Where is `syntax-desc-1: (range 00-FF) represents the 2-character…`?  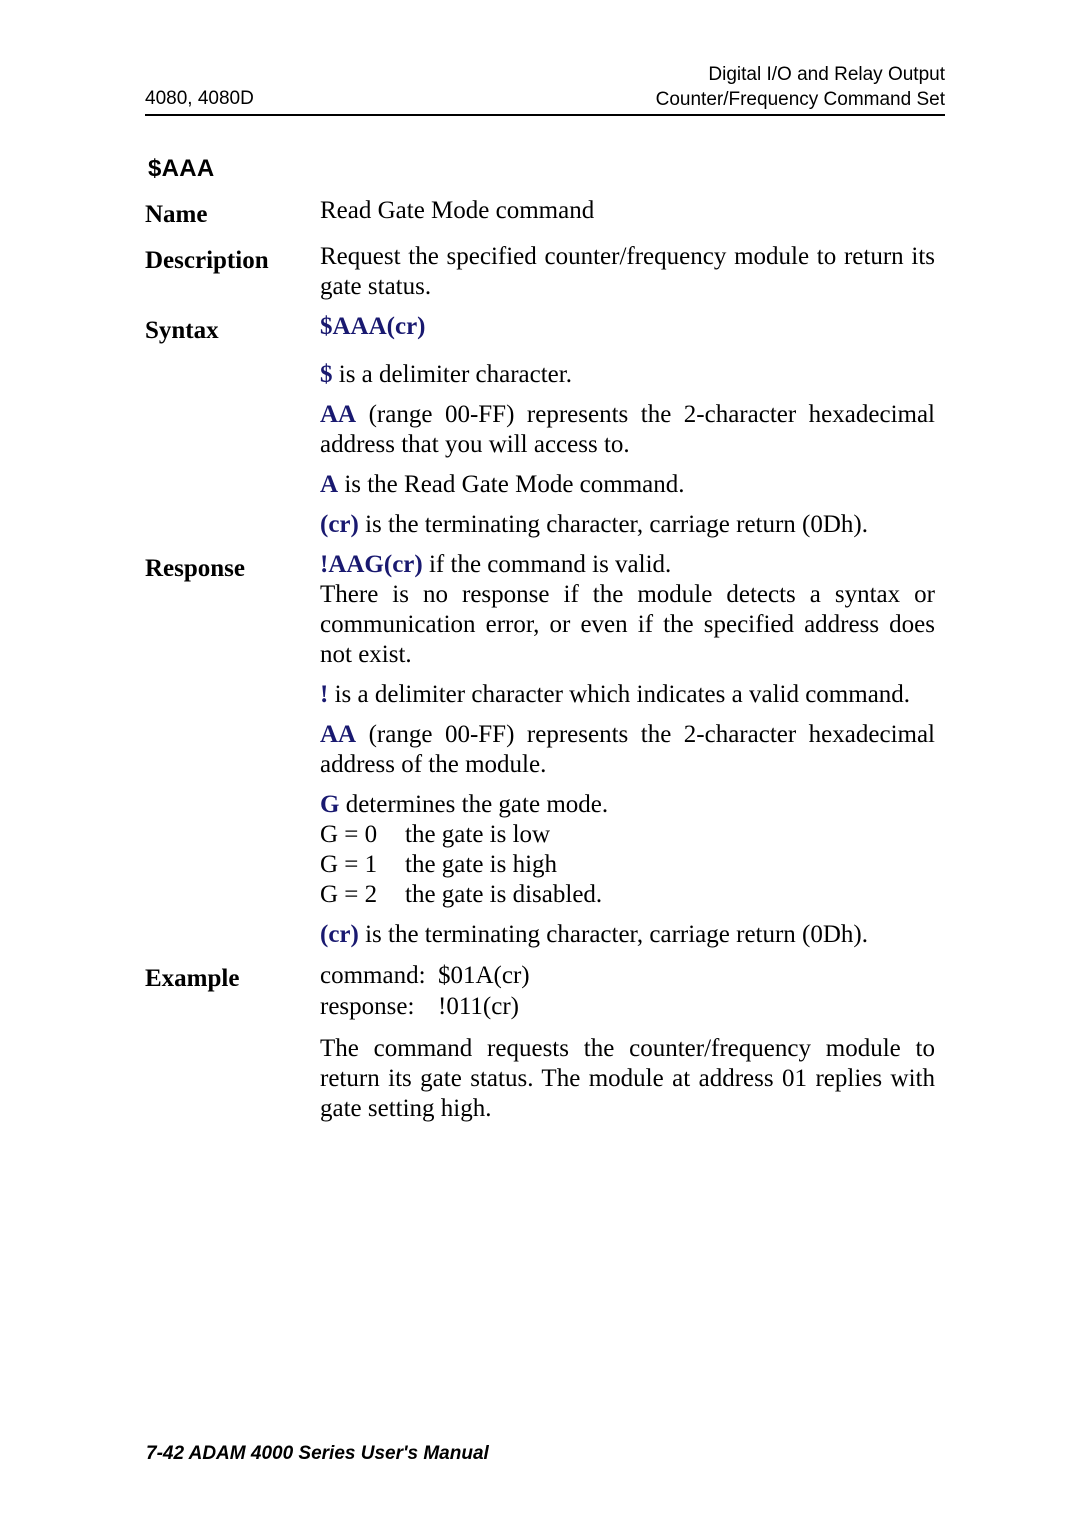
syntax-desc-1: (range 00-FF) represents the 2-character… is located at coordinates (627, 429).